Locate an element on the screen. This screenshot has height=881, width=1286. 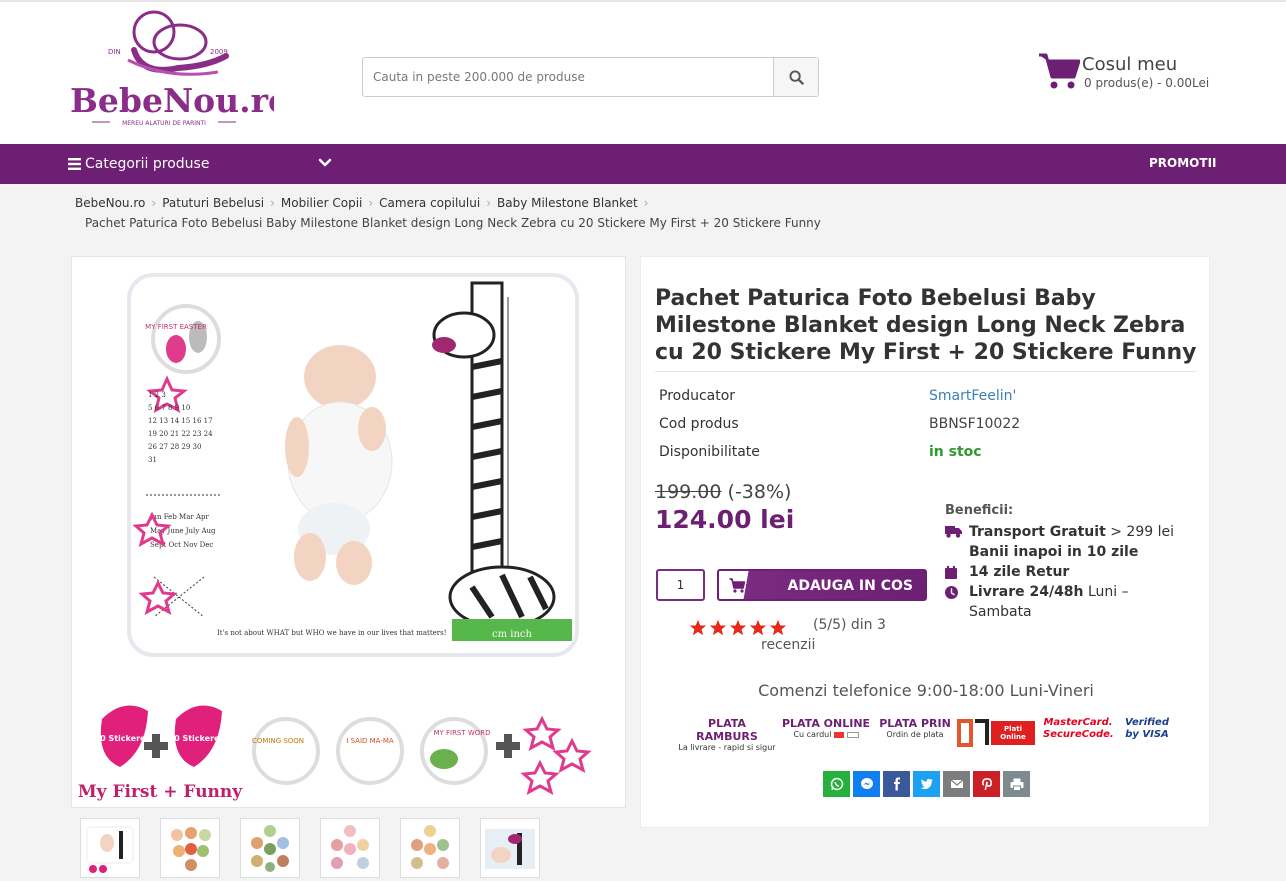
share-print-button is located at coordinates (1016, 784).